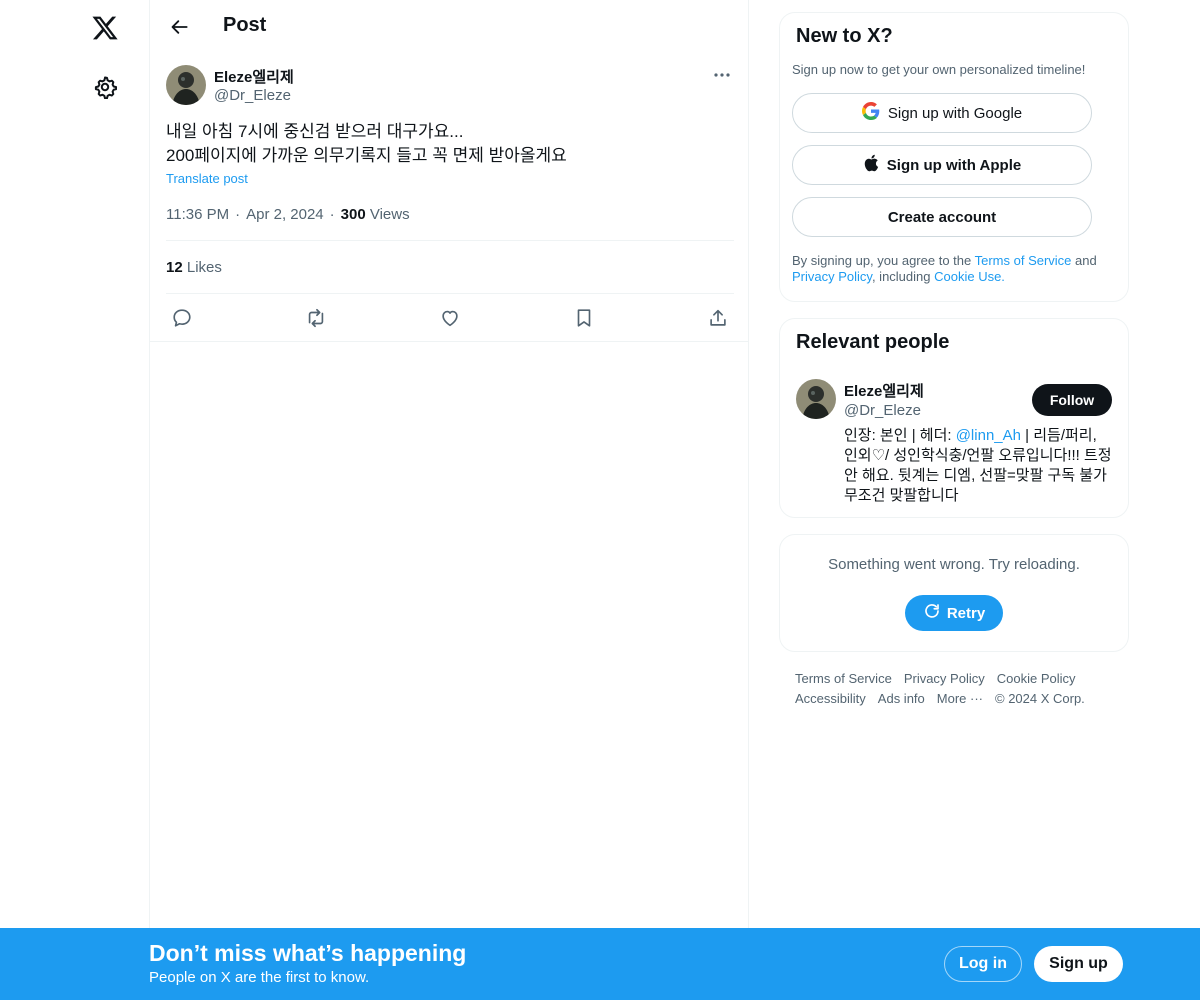 This screenshot has height=1000, width=1200. Describe the element at coordinates (901, 698) in the screenshot. I see `footer-ads-link: Ads info` at that location.